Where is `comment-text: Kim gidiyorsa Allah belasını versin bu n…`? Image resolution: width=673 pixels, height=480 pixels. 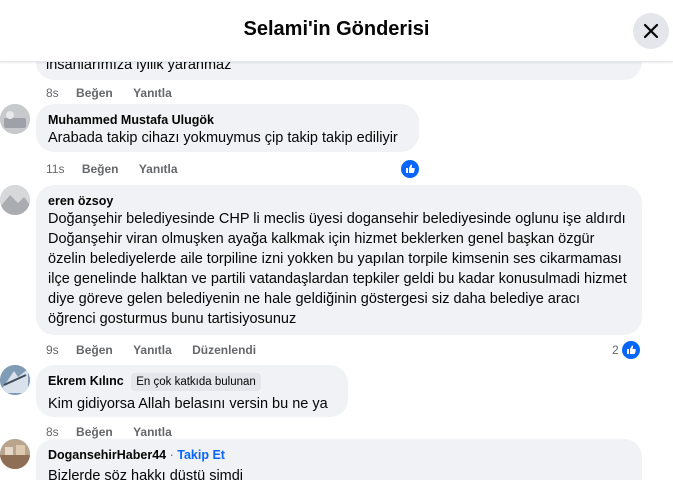
comment-text: Kim gidiyorsa Allah belasını versin bu n… is located at coordinates (188, 404).